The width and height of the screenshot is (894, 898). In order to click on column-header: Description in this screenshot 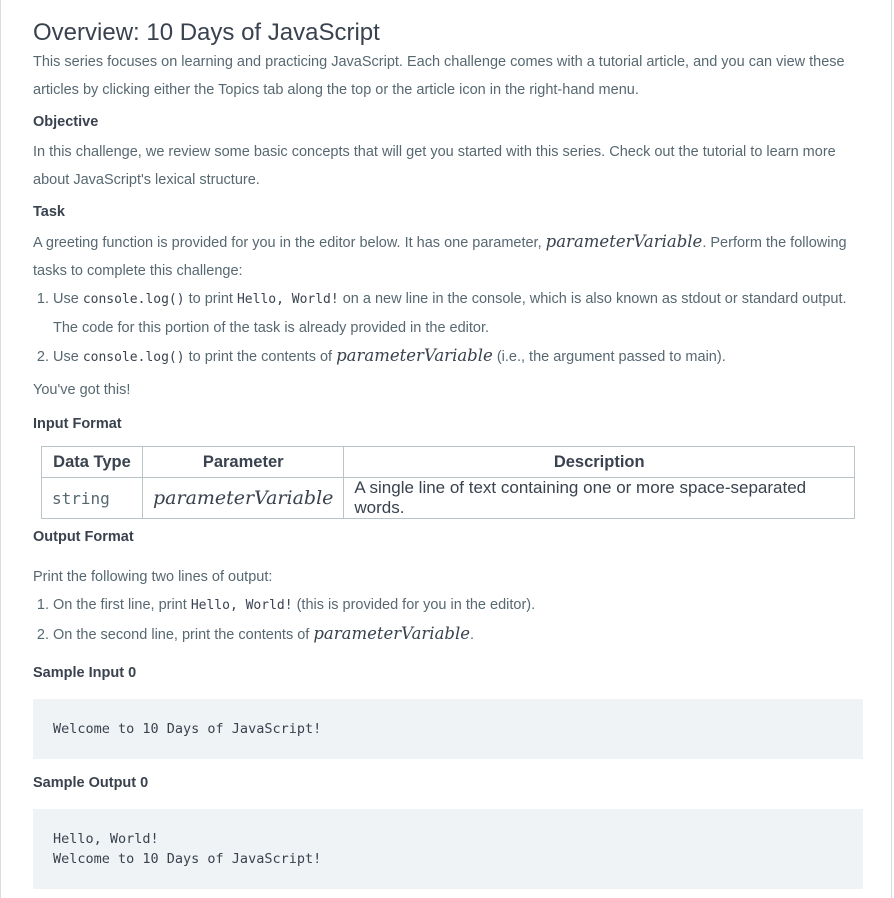, I will do `click(599, 462)`.